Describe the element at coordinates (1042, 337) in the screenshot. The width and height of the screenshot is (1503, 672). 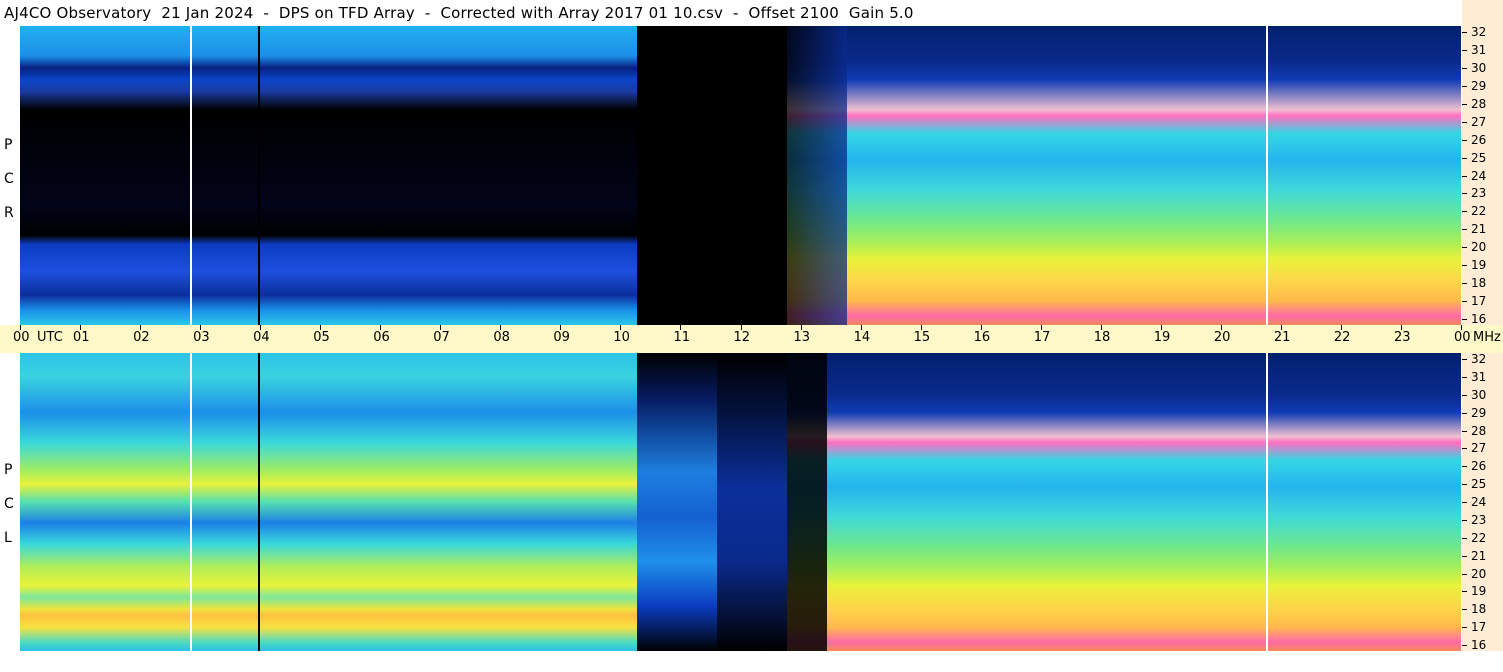
I see `time-tick-label: 17` at that location.